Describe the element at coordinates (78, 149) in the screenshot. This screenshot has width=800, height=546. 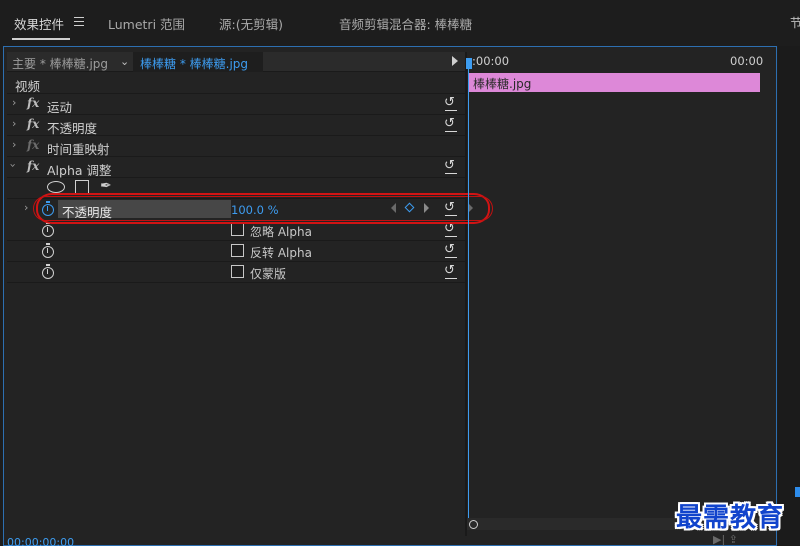
I see `effect-label: 时间重映射` at that location.